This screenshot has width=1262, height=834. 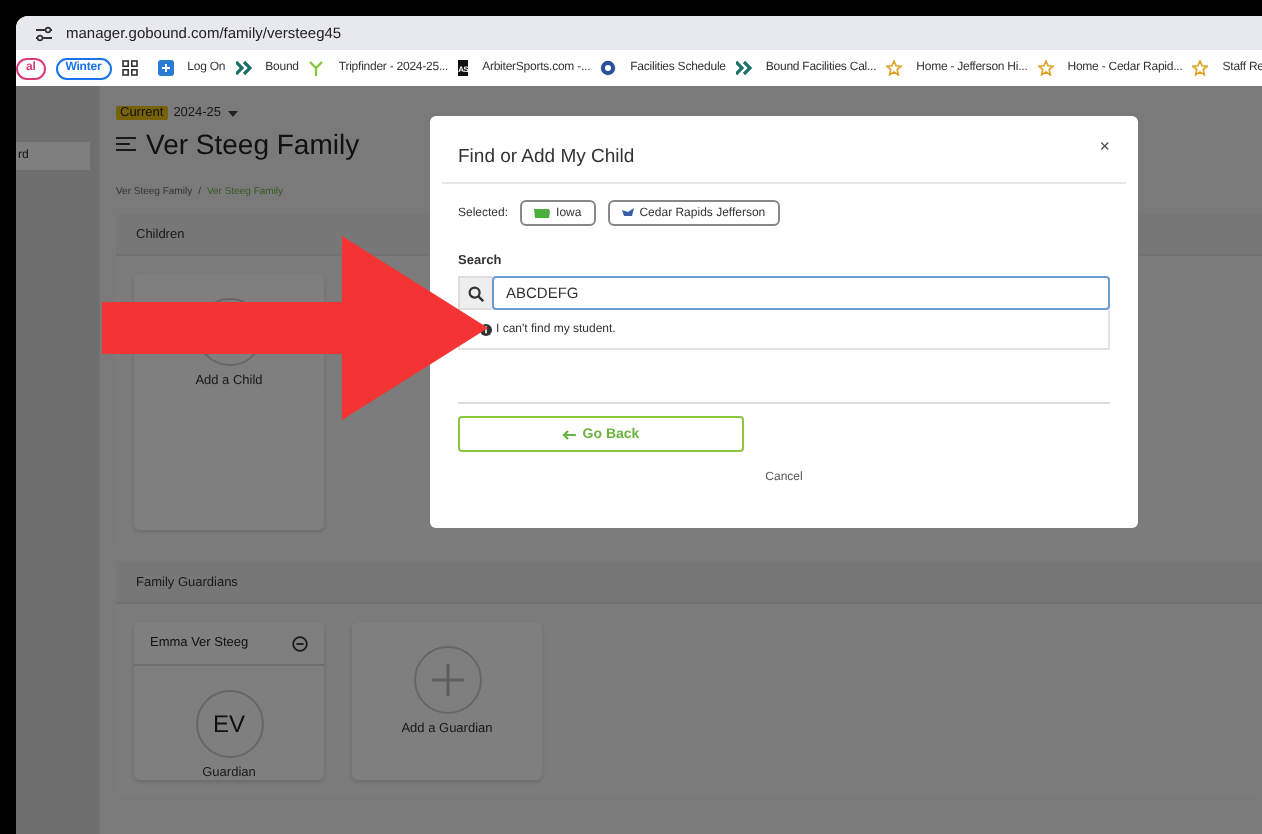 What do you see at coordinates (300, 643) in the screenshot?
I see `minus-circle-icon` at bounding box center [300, 643].